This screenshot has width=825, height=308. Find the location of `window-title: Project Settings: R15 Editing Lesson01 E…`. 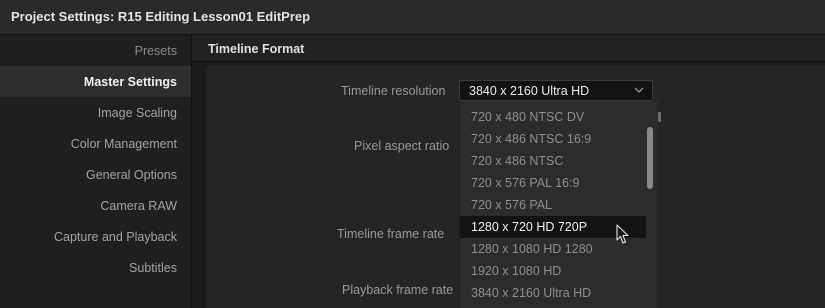

window-title: Project Settings: R15 Editing Lesson01 E… is located at coordinates (161, 16).